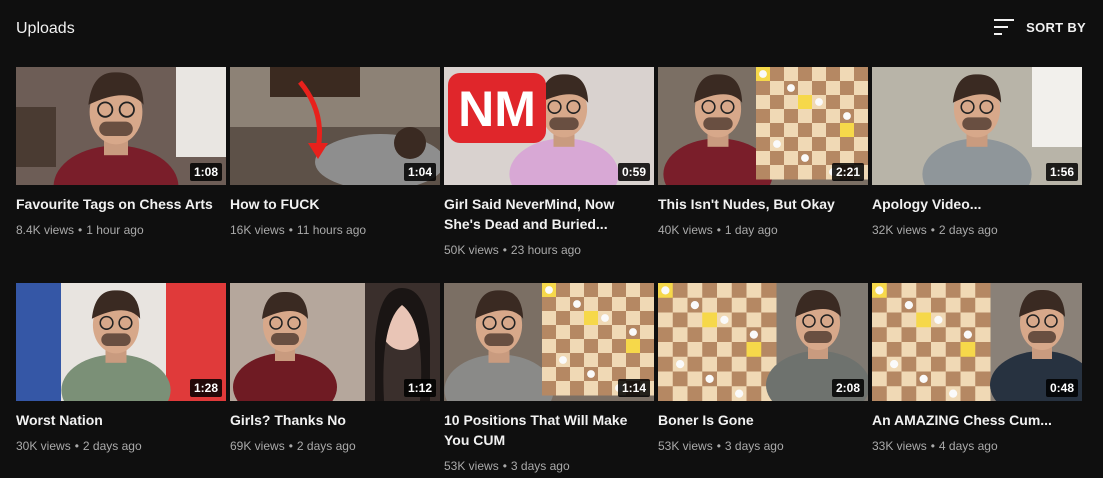 The image size is (1103, 478). I want to click on video-thumbnail: 2:21, so click(763, 126).